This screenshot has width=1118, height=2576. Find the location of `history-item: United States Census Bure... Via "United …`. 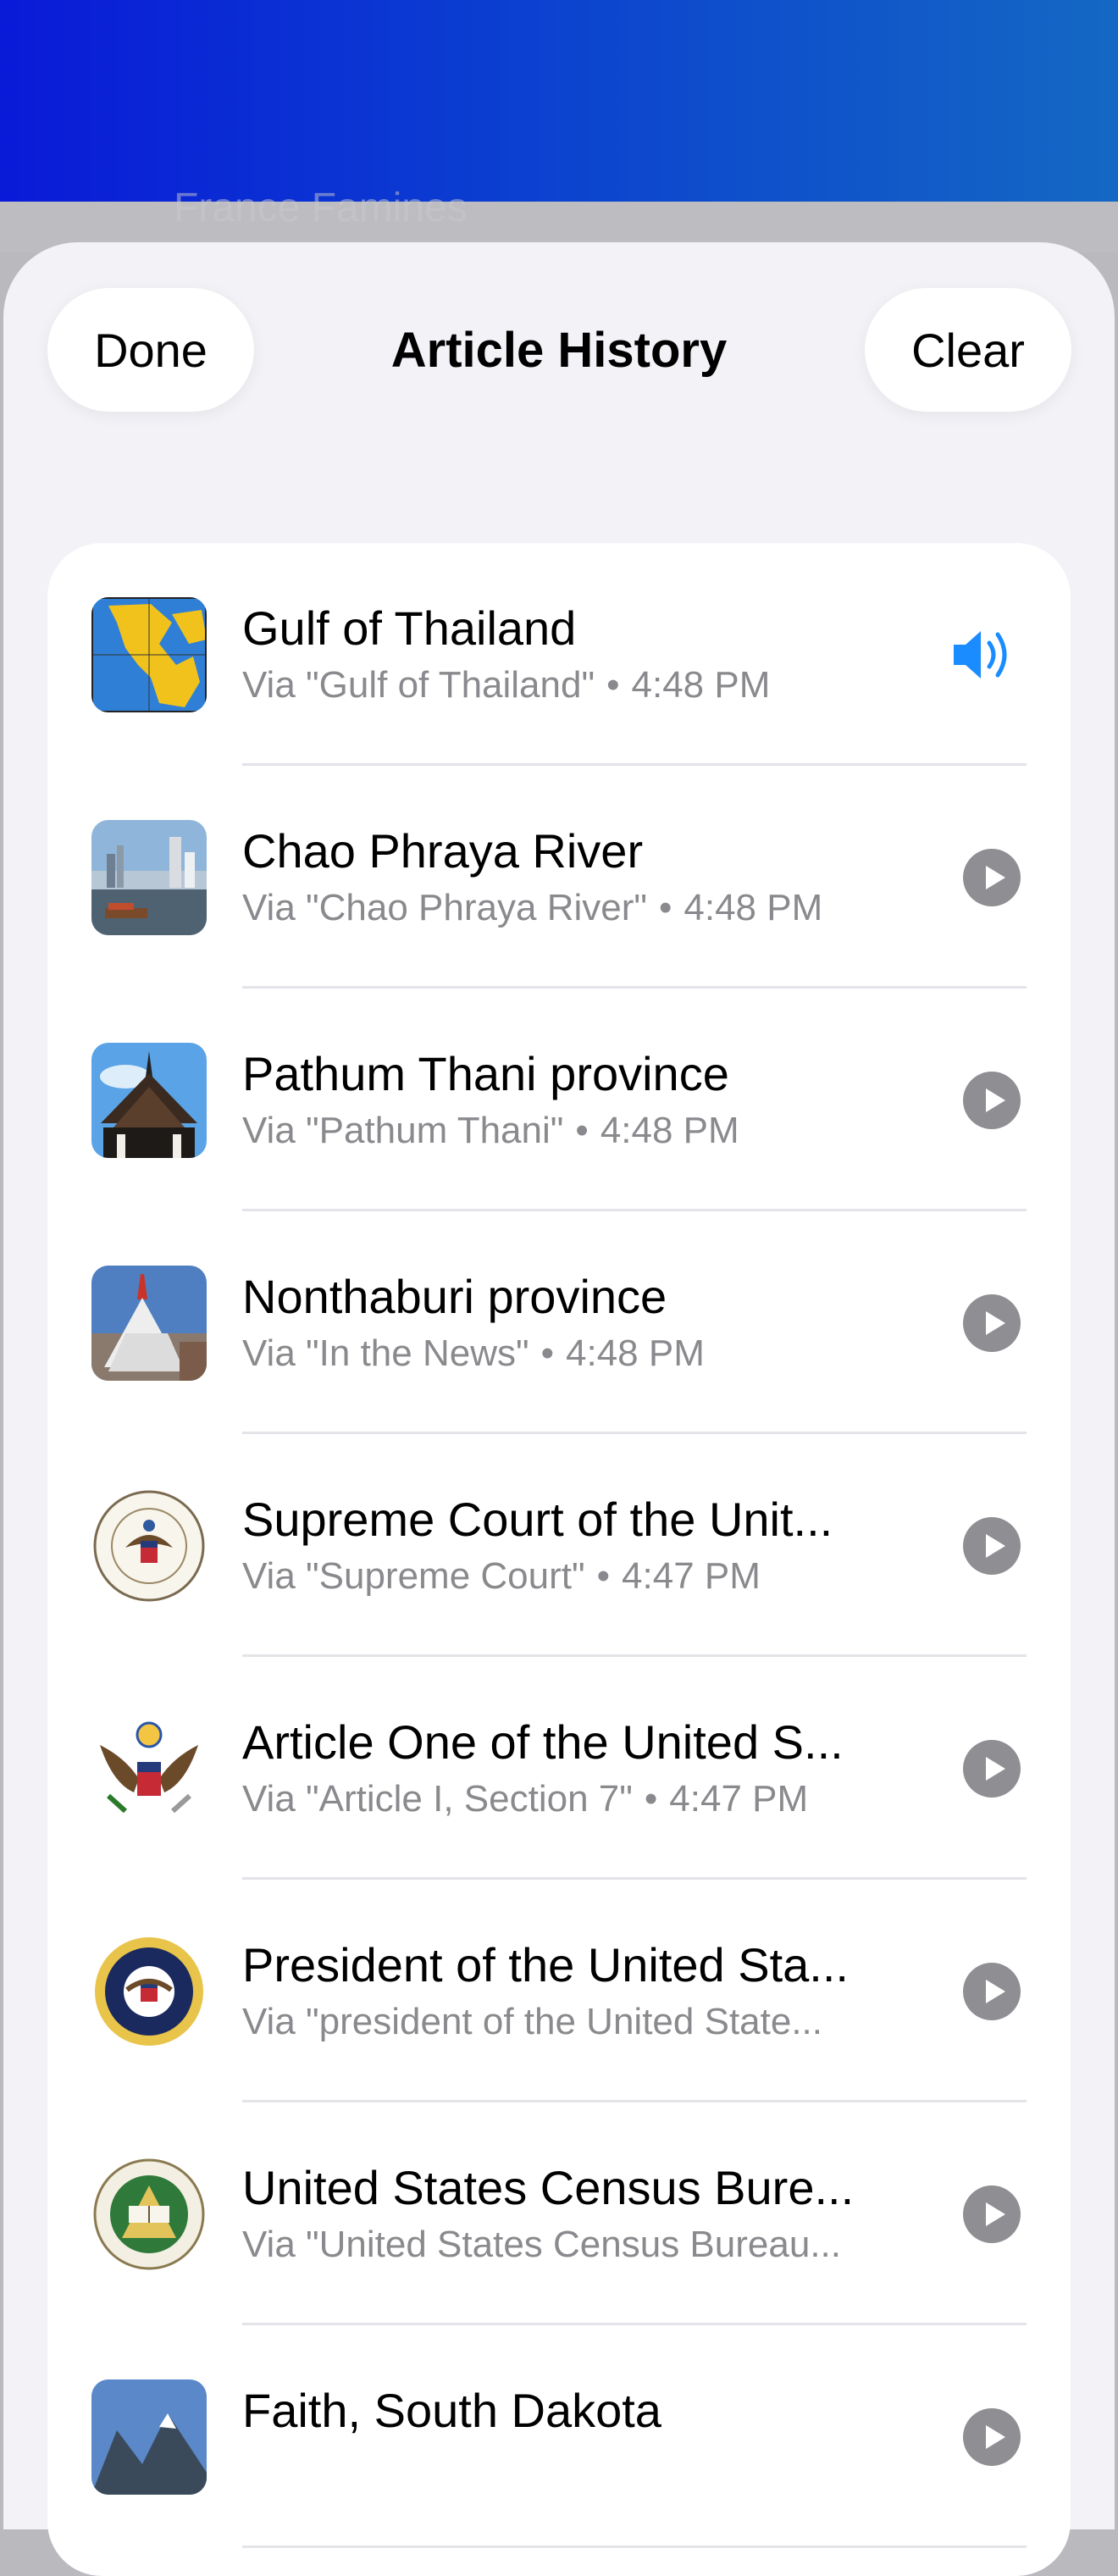

history-item: United States Census Bure... Via "United … is located at coordinates (559, 2213).